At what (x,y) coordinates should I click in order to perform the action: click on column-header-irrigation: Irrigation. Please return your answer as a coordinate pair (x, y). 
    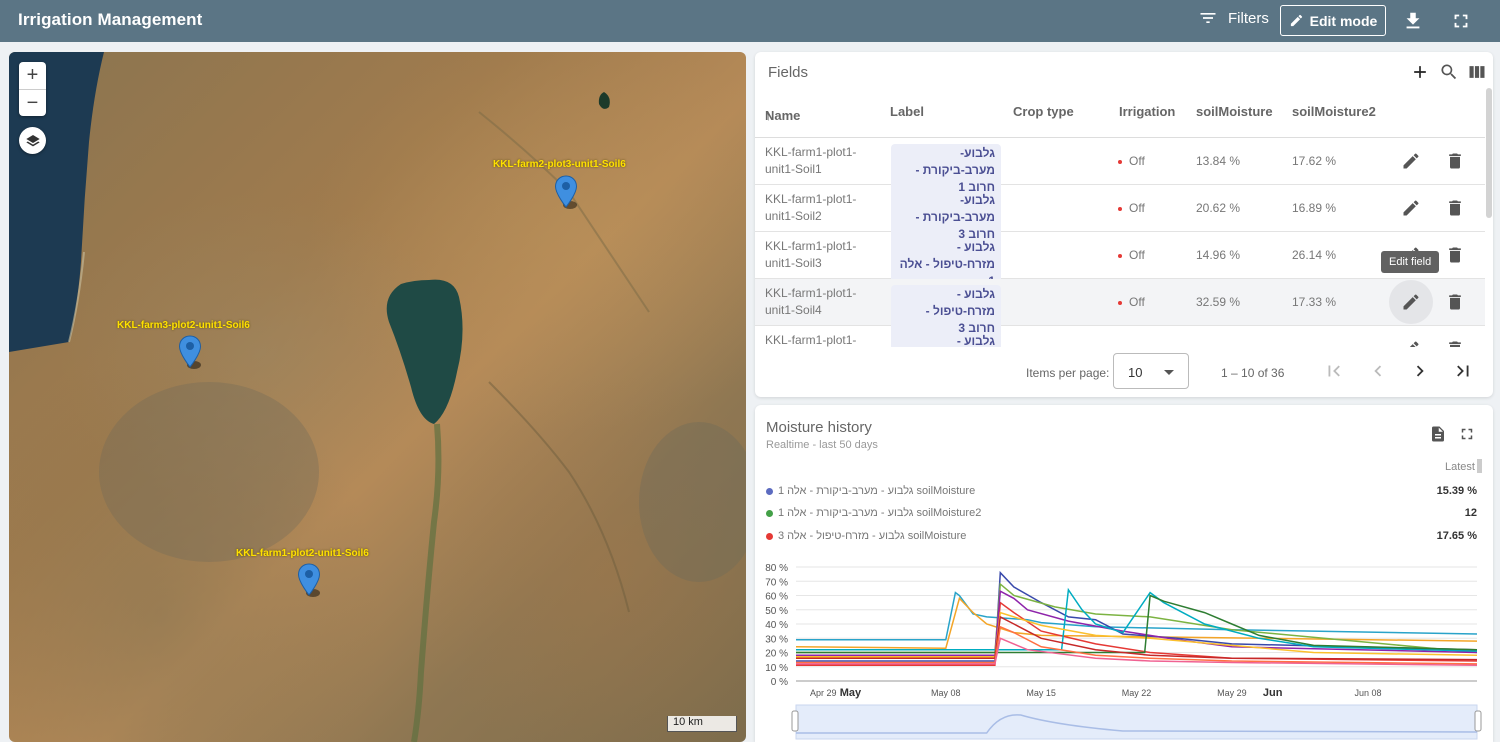
    Looking at the image, I should click on (1147, 111).